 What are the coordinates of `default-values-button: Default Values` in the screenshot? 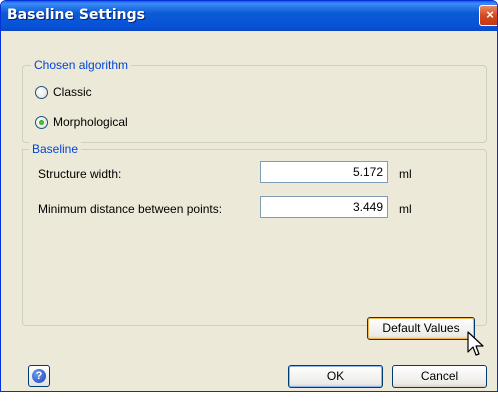 It's located at (421, 328).